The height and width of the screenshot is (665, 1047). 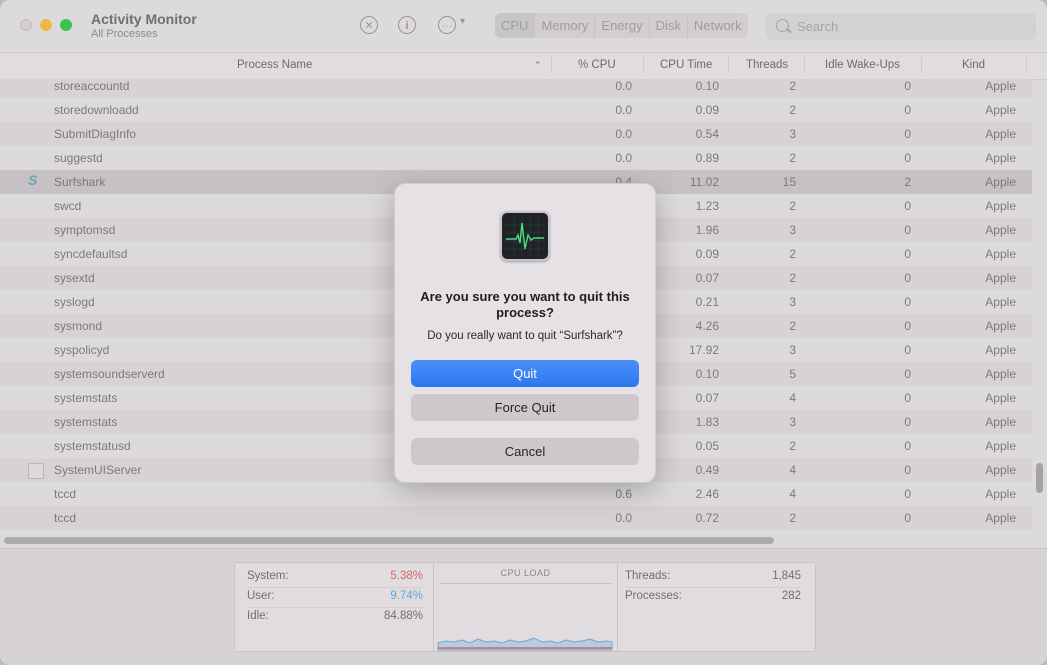 I want to click on cancel-button: Cancel, so click(x=525, y=451).